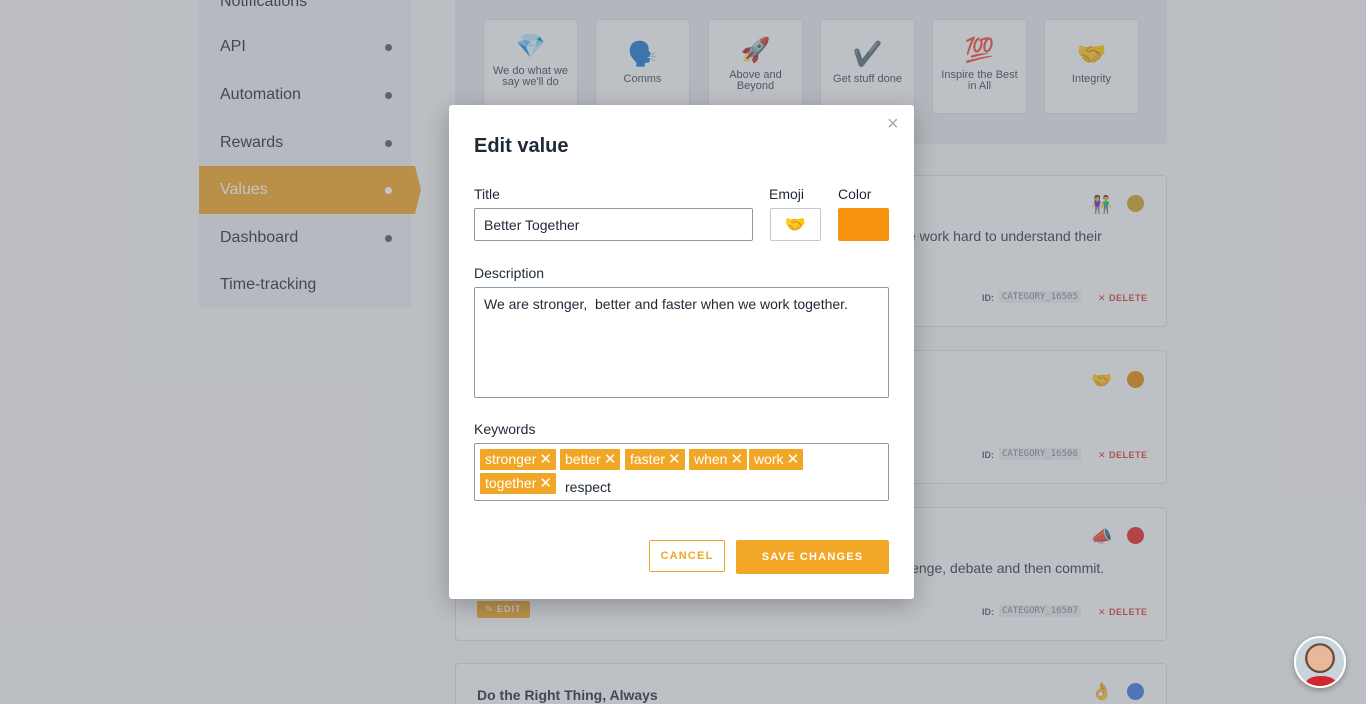 Image resolution: width=1366 pixels, height=704 pixels. Describe the element at coordinates (590, 459) in the screenshot. I see `keyword-tag: better ✕` at that location.